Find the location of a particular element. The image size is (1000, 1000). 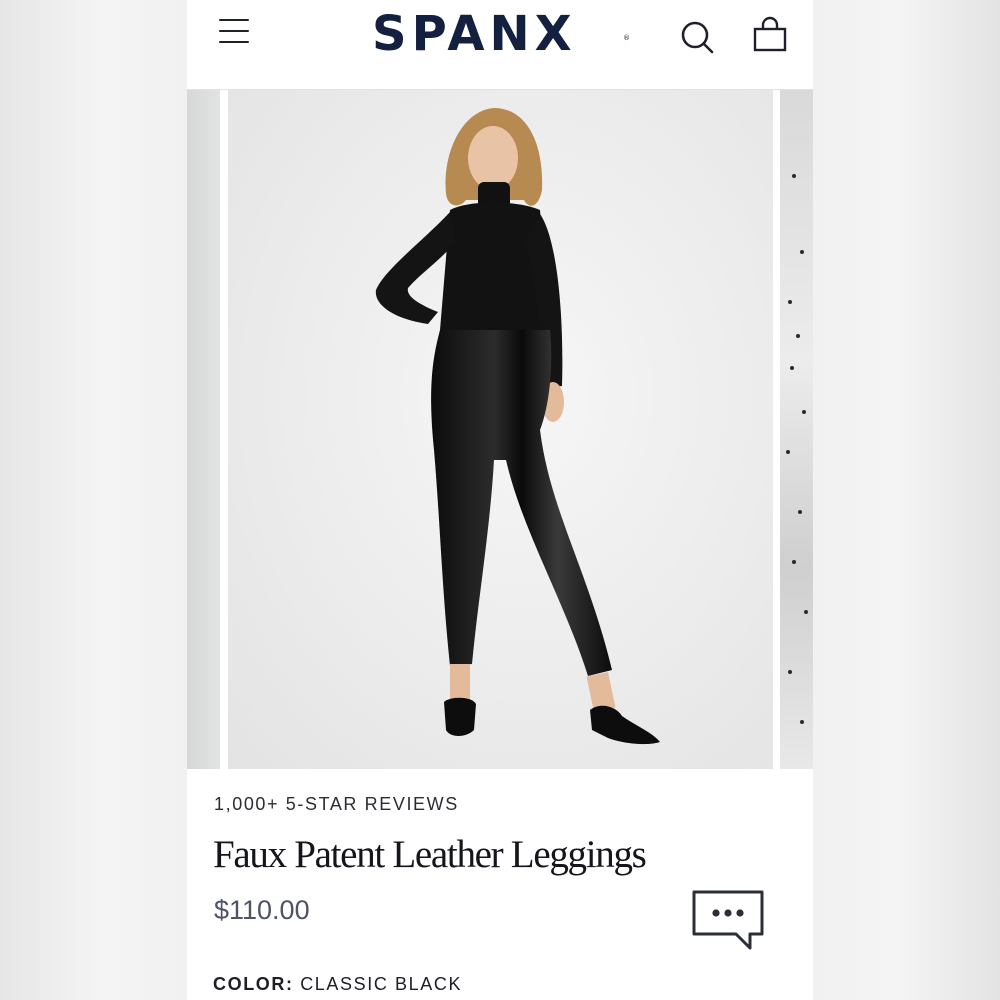

reviews-summary: 1,000+ 5-STAR REVIEWS is located at coordinates (336, 804).